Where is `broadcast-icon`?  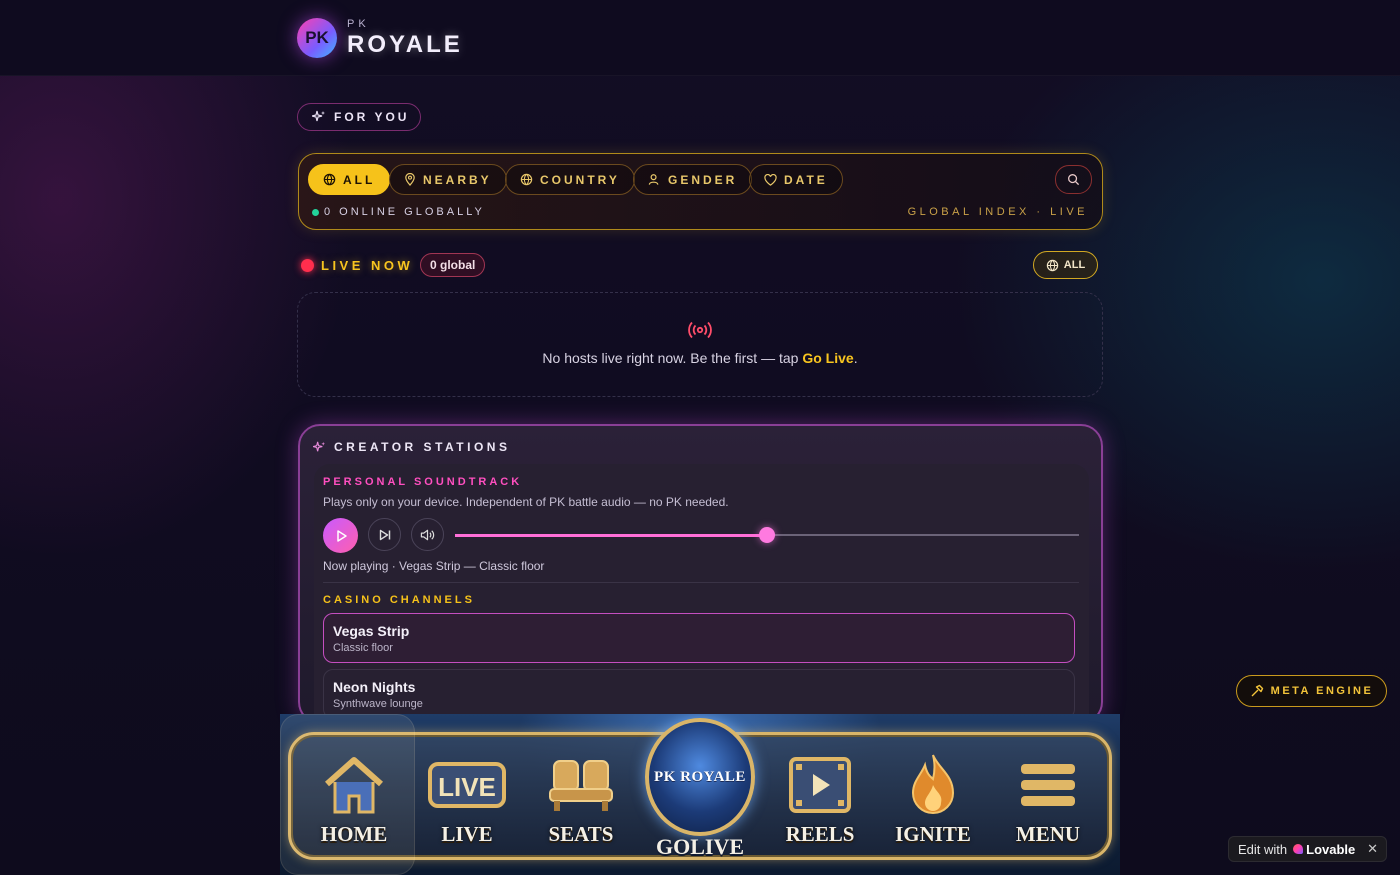
broadcast-icon is located at coordinates (700, 330).